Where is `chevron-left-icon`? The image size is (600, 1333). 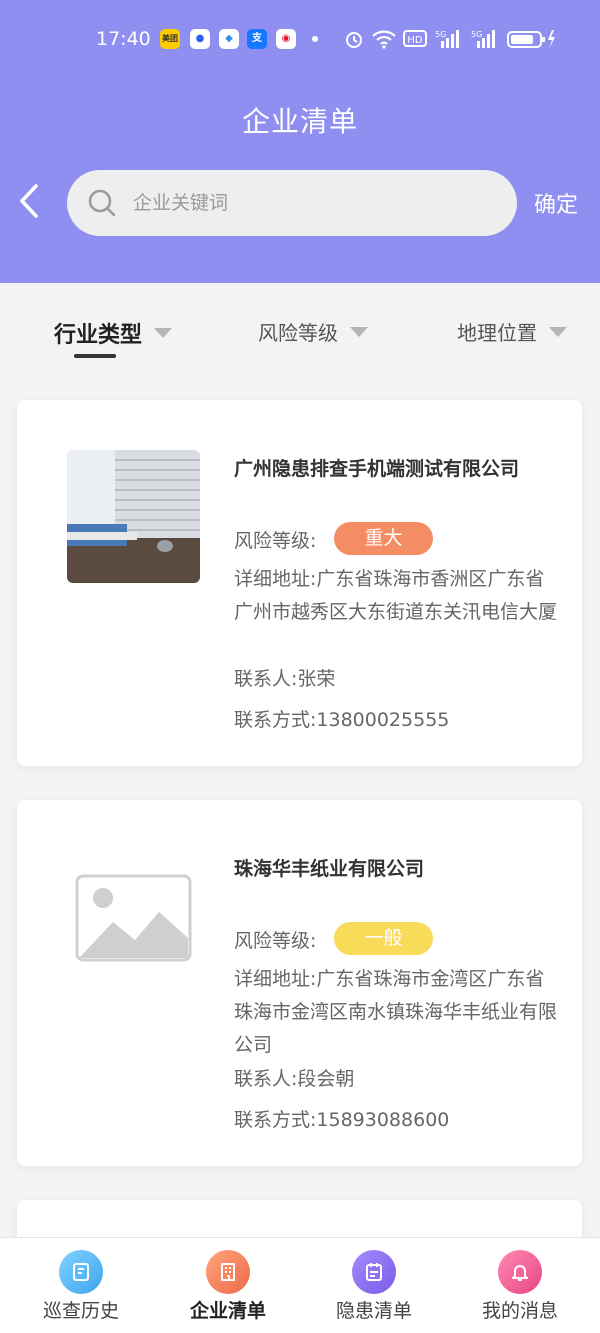 chevron-left-icon is located at coordinates (29, 201).